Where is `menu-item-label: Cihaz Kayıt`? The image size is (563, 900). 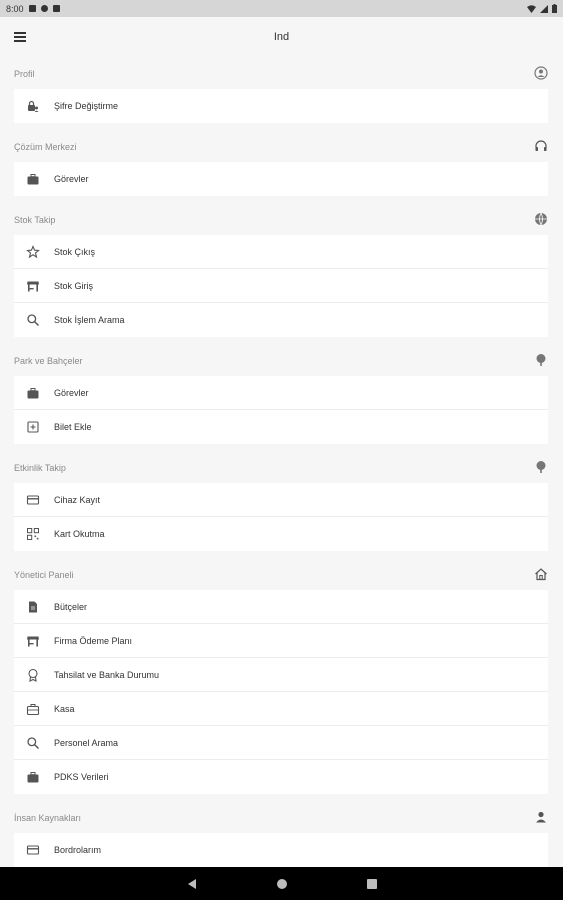 menu-item-label: Cihaz Kayıt is located at coordinates (77, 499).